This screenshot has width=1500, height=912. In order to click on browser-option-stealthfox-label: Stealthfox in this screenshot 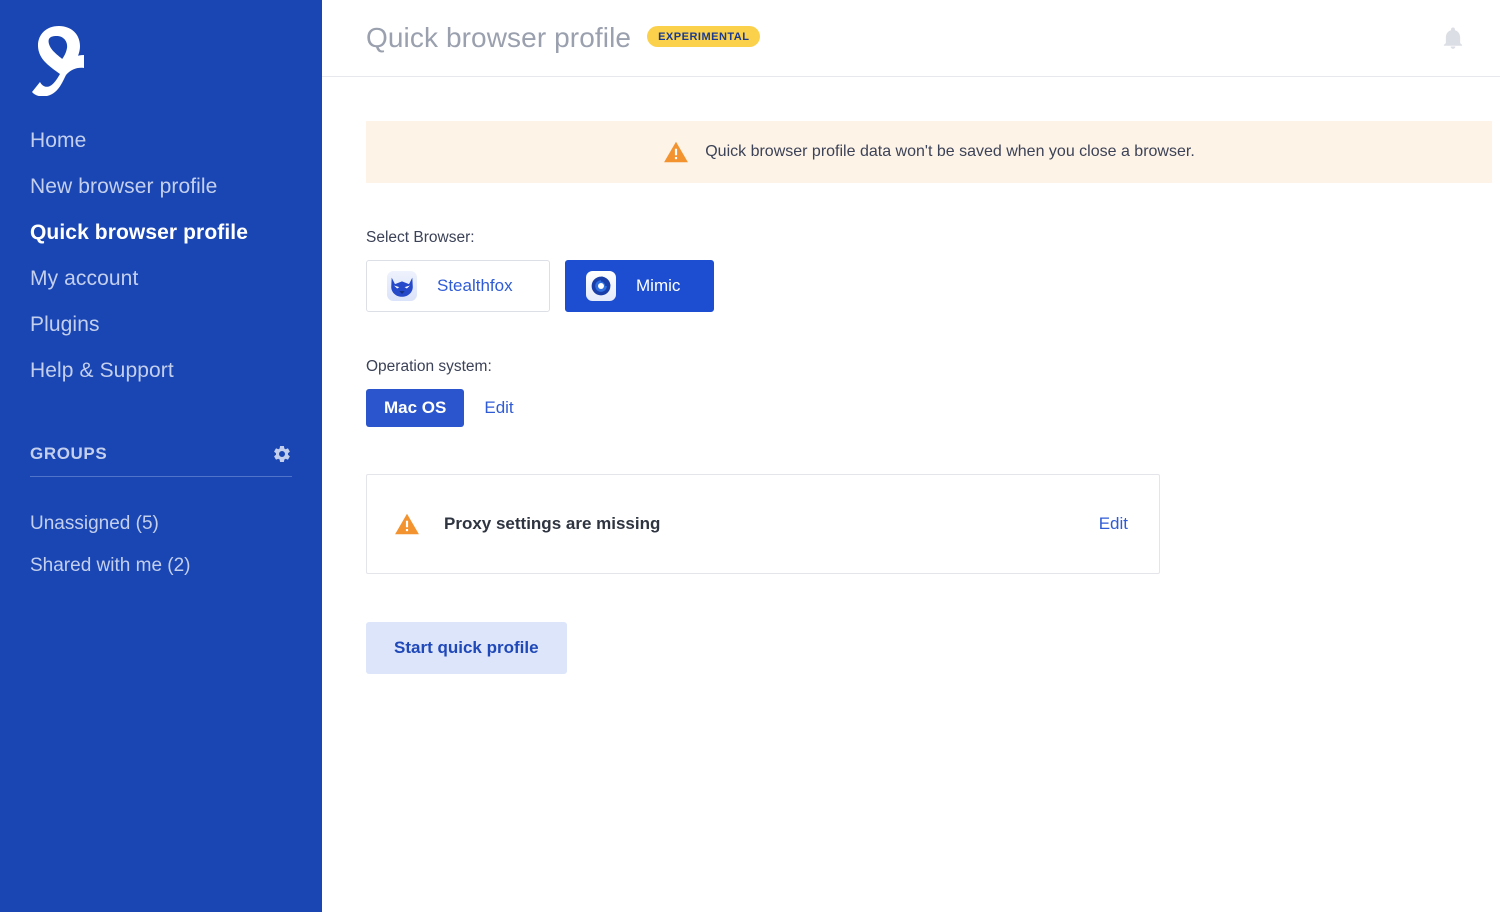, I will do `click(475, 285)`.